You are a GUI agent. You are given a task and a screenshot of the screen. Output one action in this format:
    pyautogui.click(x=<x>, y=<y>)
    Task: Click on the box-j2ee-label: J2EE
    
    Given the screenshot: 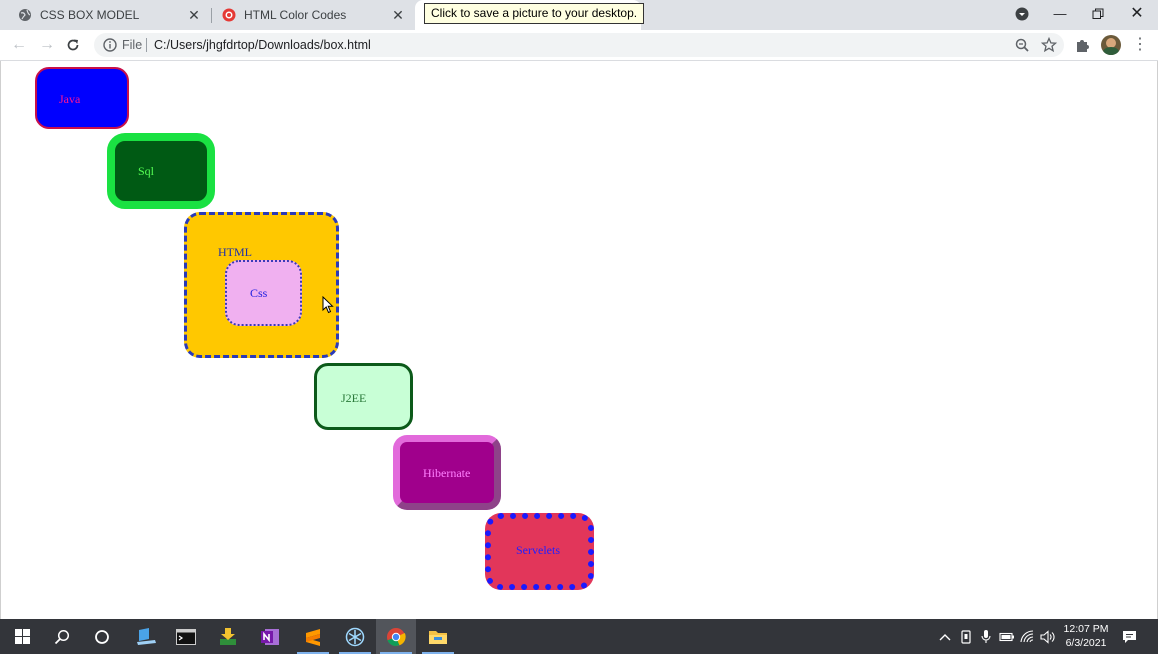 What is the action you would take?
    pyautogui.click(x=354, y=398)
    